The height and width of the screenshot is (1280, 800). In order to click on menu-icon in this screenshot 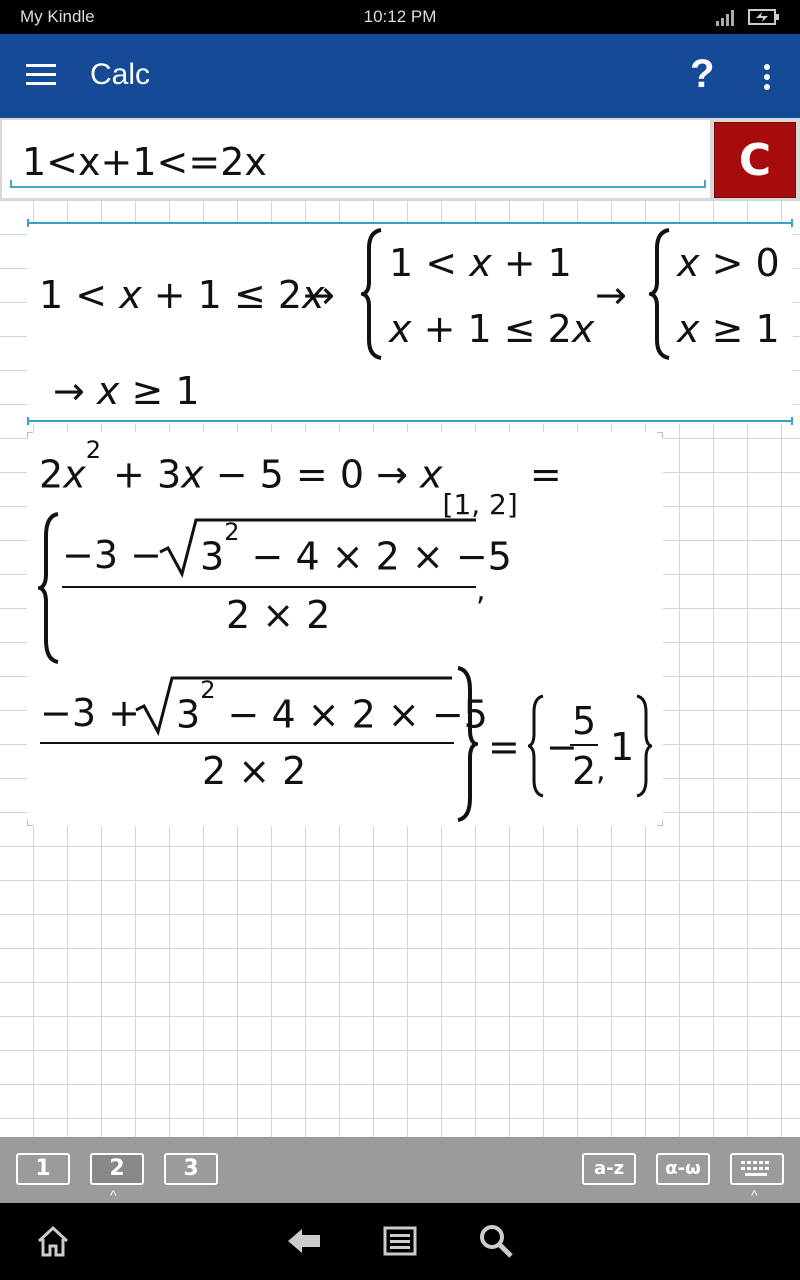, I will do `click(42, 76)`.